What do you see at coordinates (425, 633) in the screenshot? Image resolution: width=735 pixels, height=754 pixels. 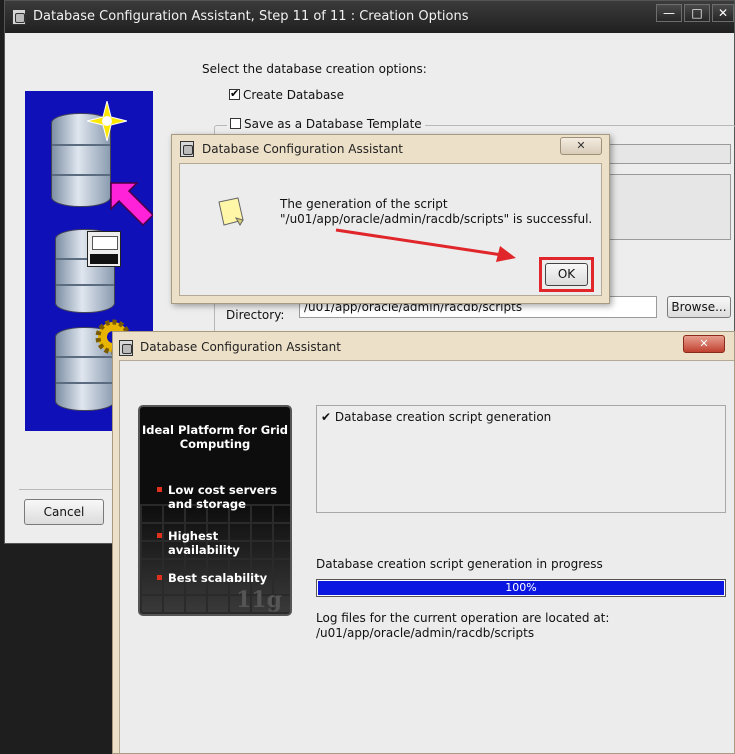 I see `log-location-path: /u01/app/oracle/admin/racdb/scripts` at bounding box center [425, 633].